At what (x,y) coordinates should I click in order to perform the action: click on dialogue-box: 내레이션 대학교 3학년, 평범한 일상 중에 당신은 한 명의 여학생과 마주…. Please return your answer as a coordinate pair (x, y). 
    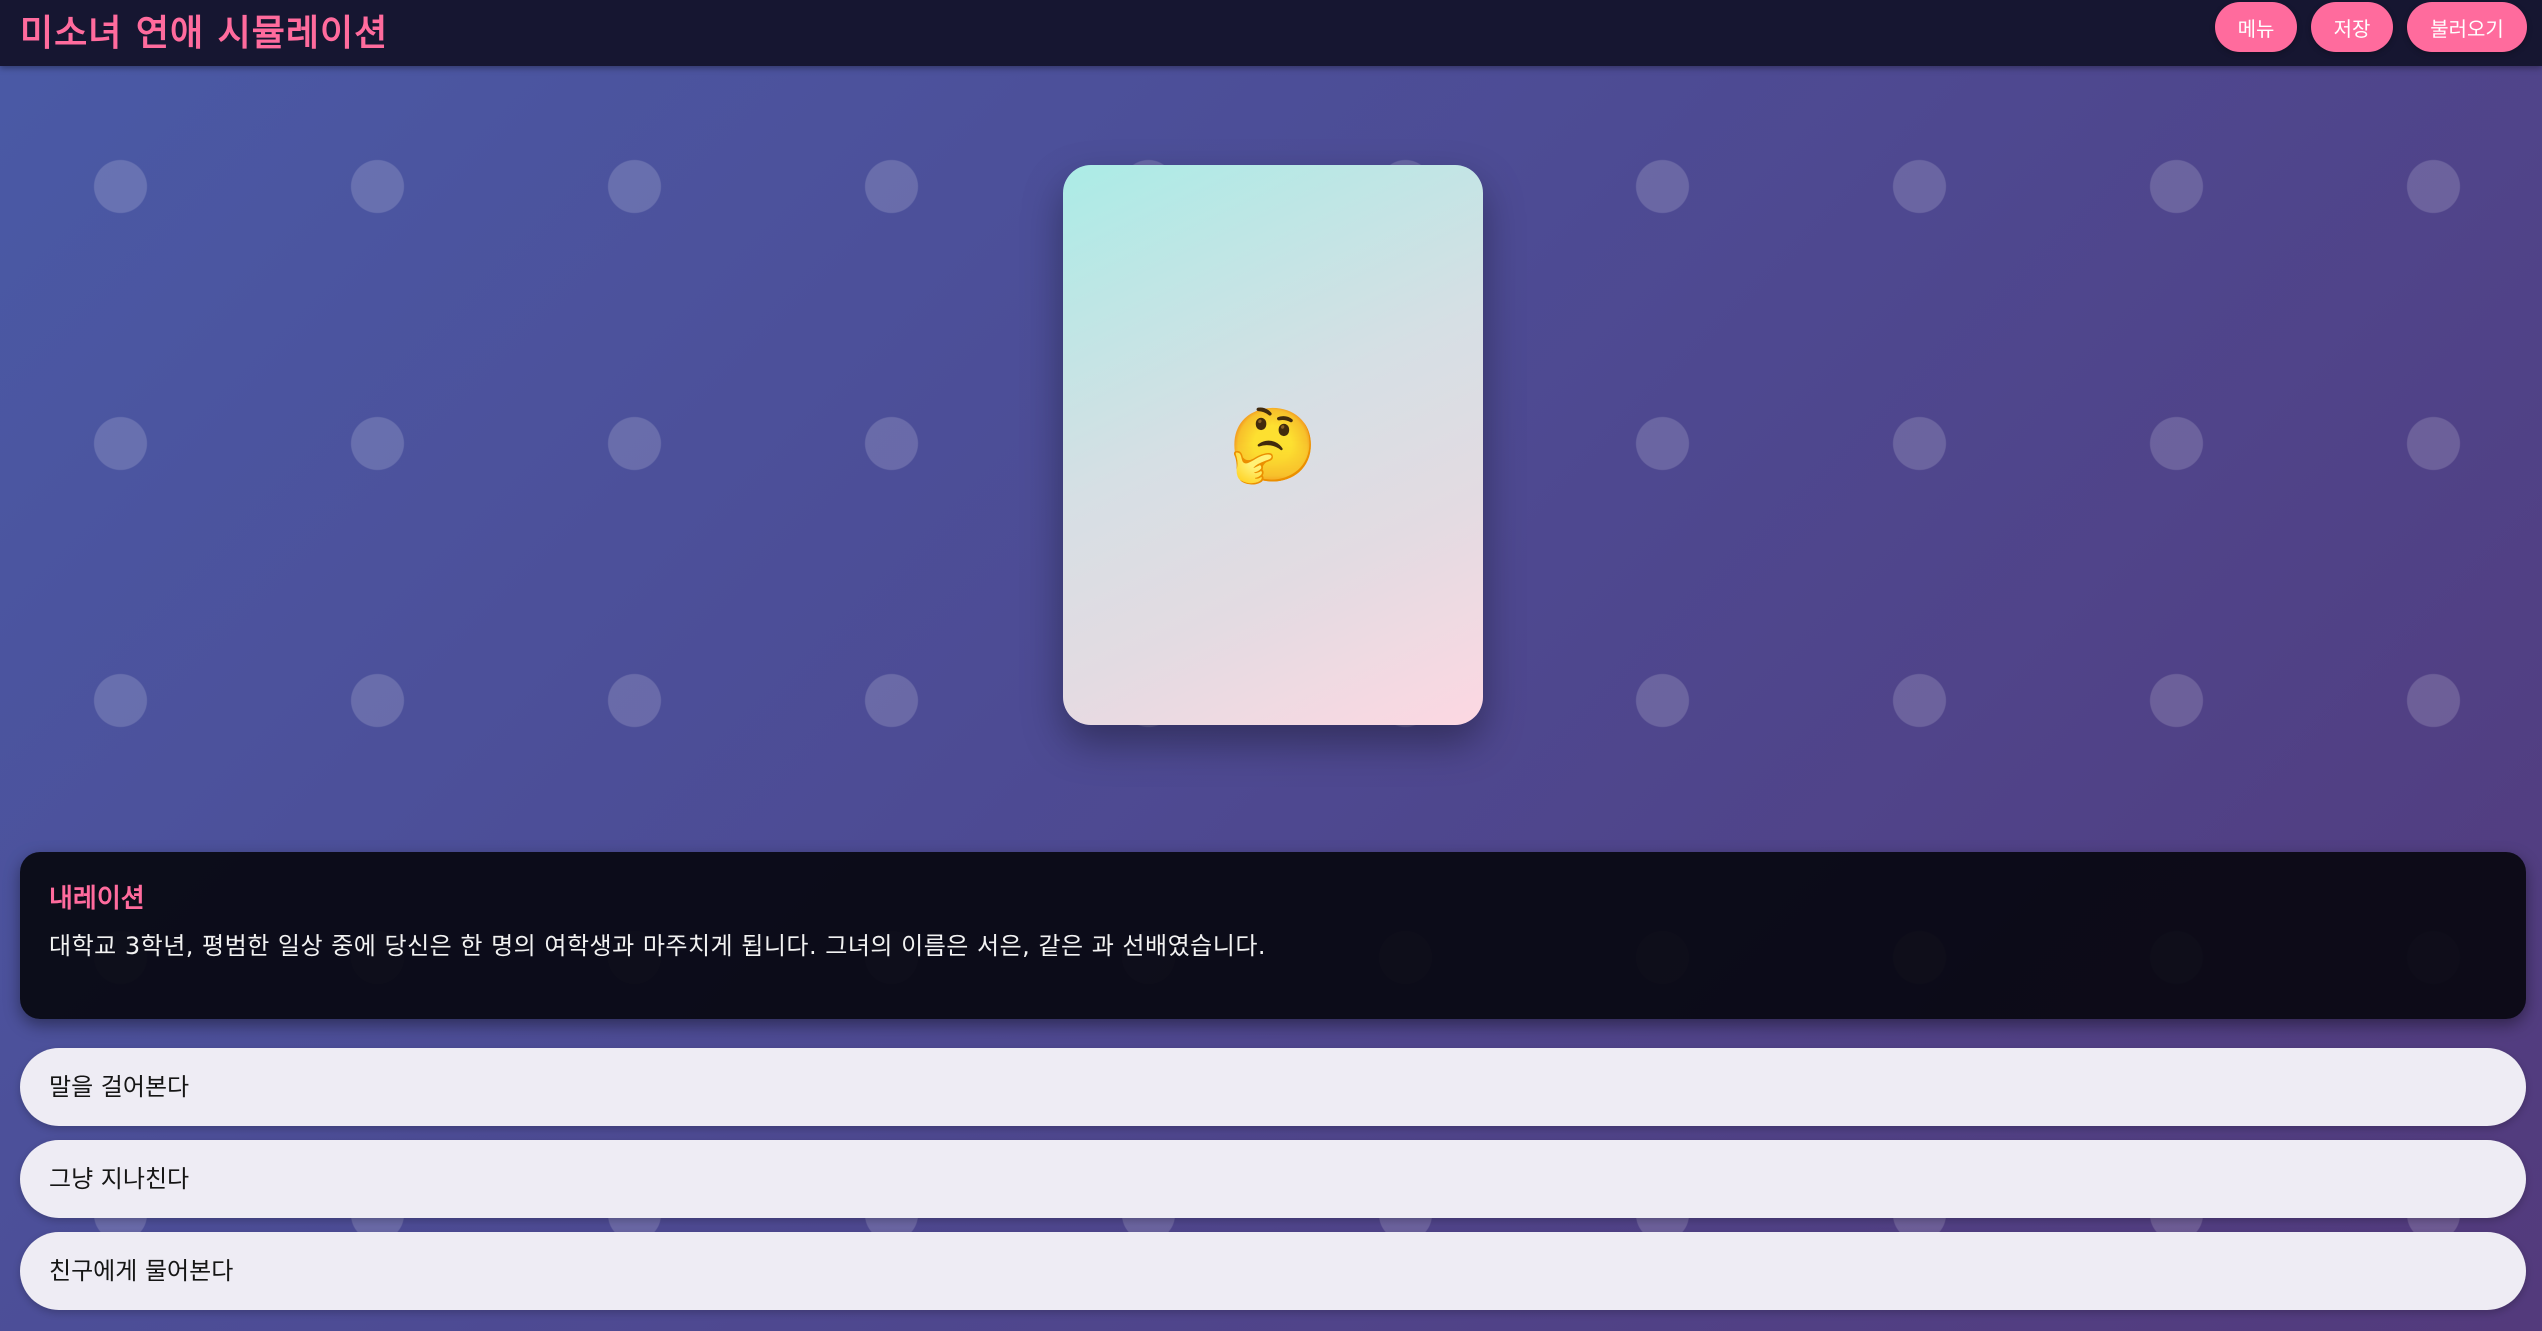
    Looking at the image, I should click on (1273, 935).